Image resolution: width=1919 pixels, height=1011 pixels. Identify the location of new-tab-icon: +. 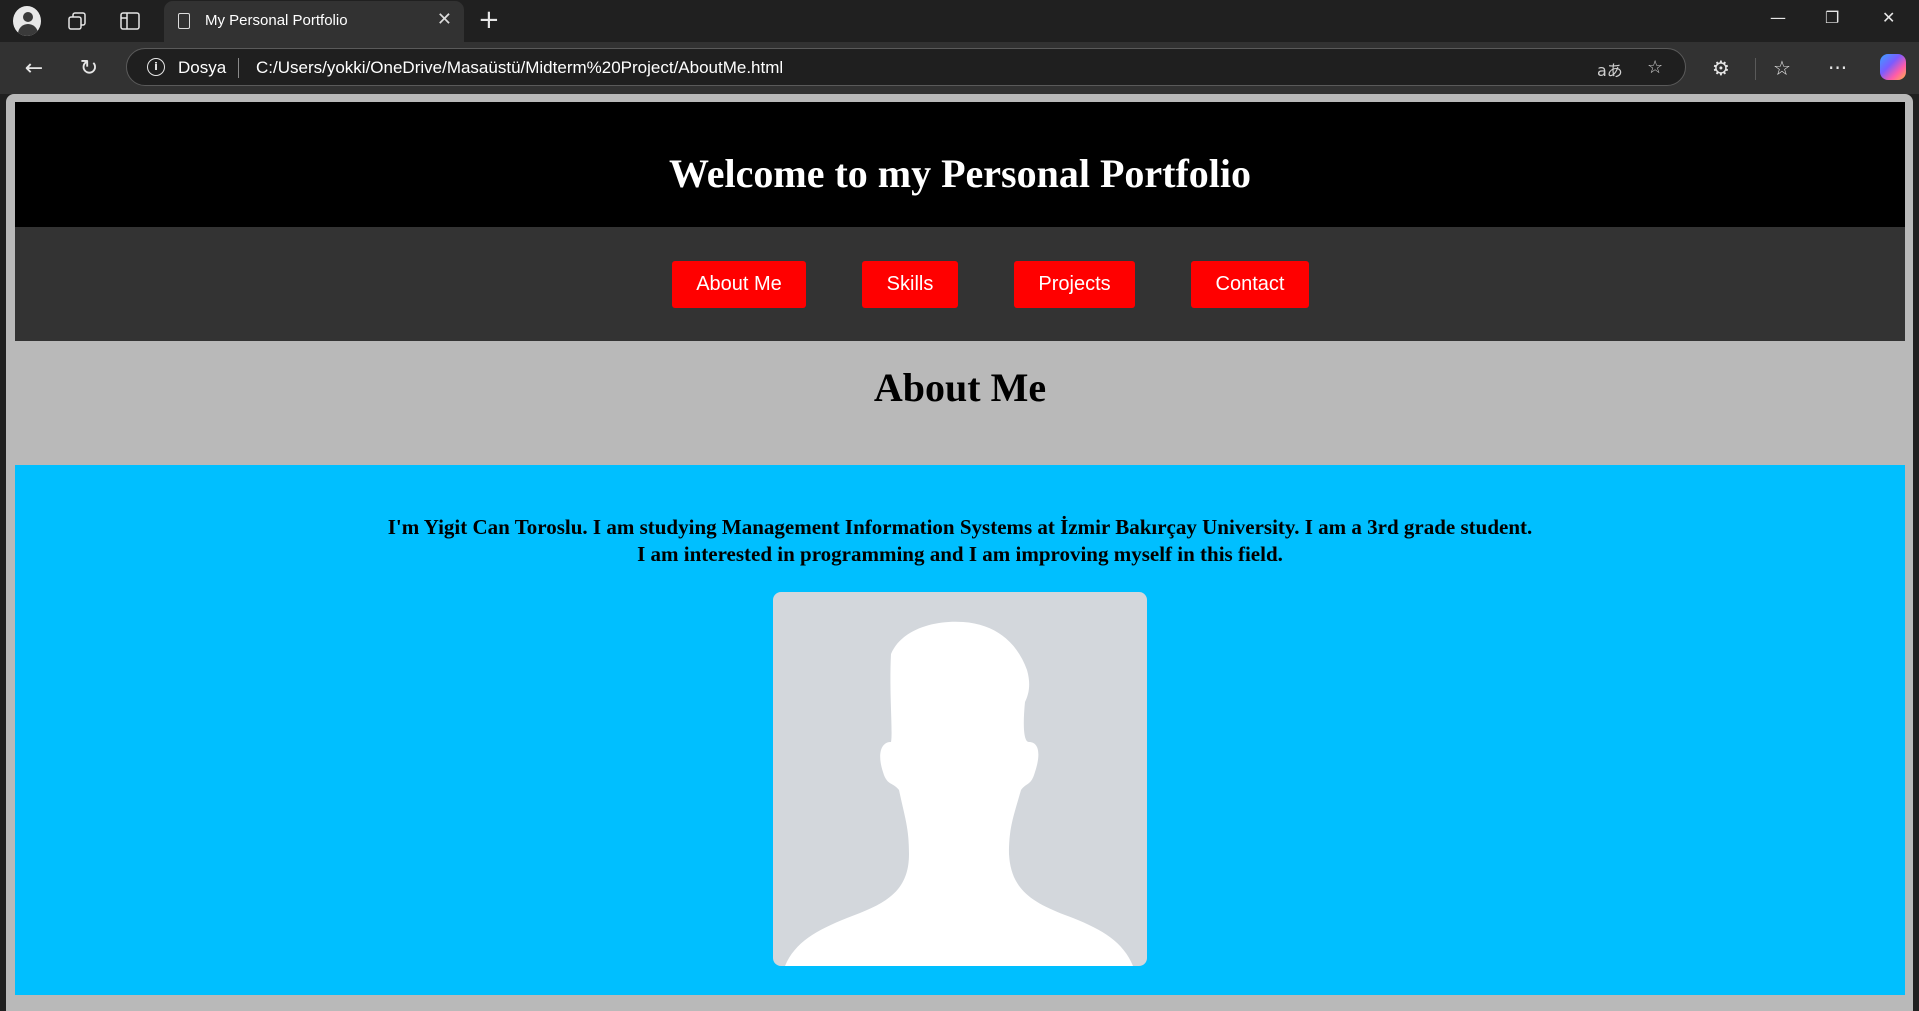
(489, 20).